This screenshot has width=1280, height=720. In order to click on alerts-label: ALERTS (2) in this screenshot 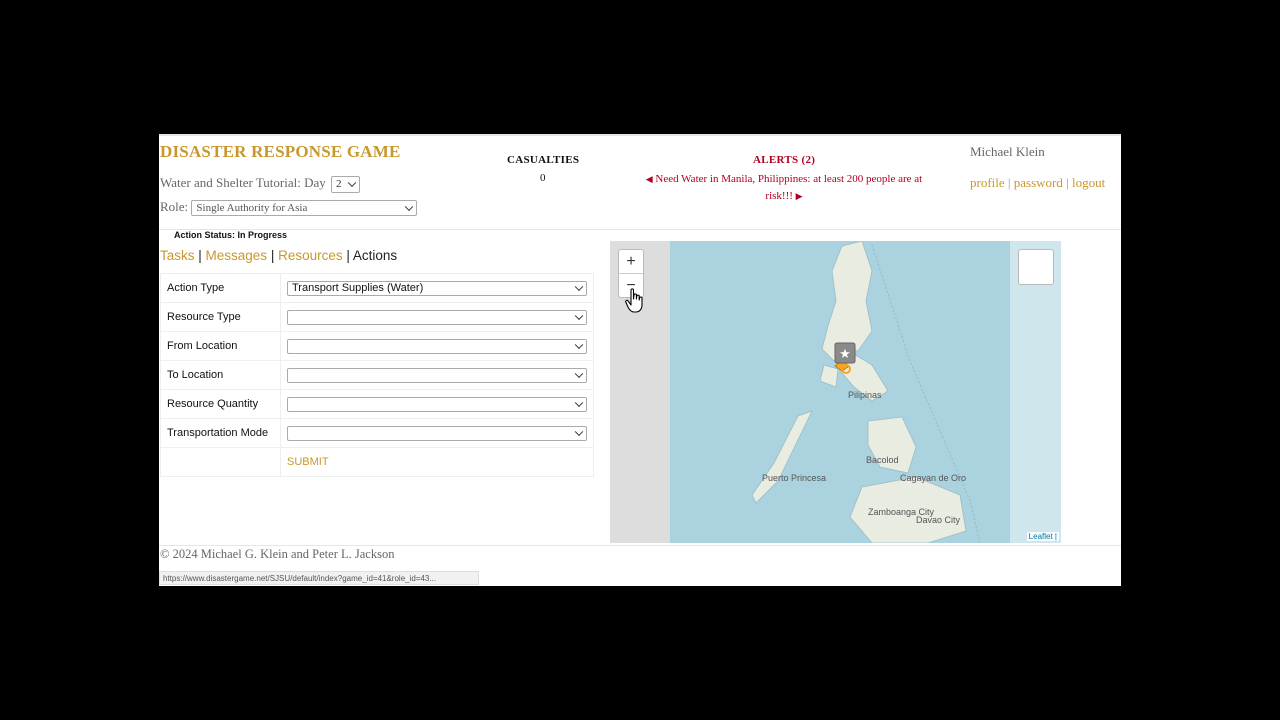, I will do `click(784, 160)`.